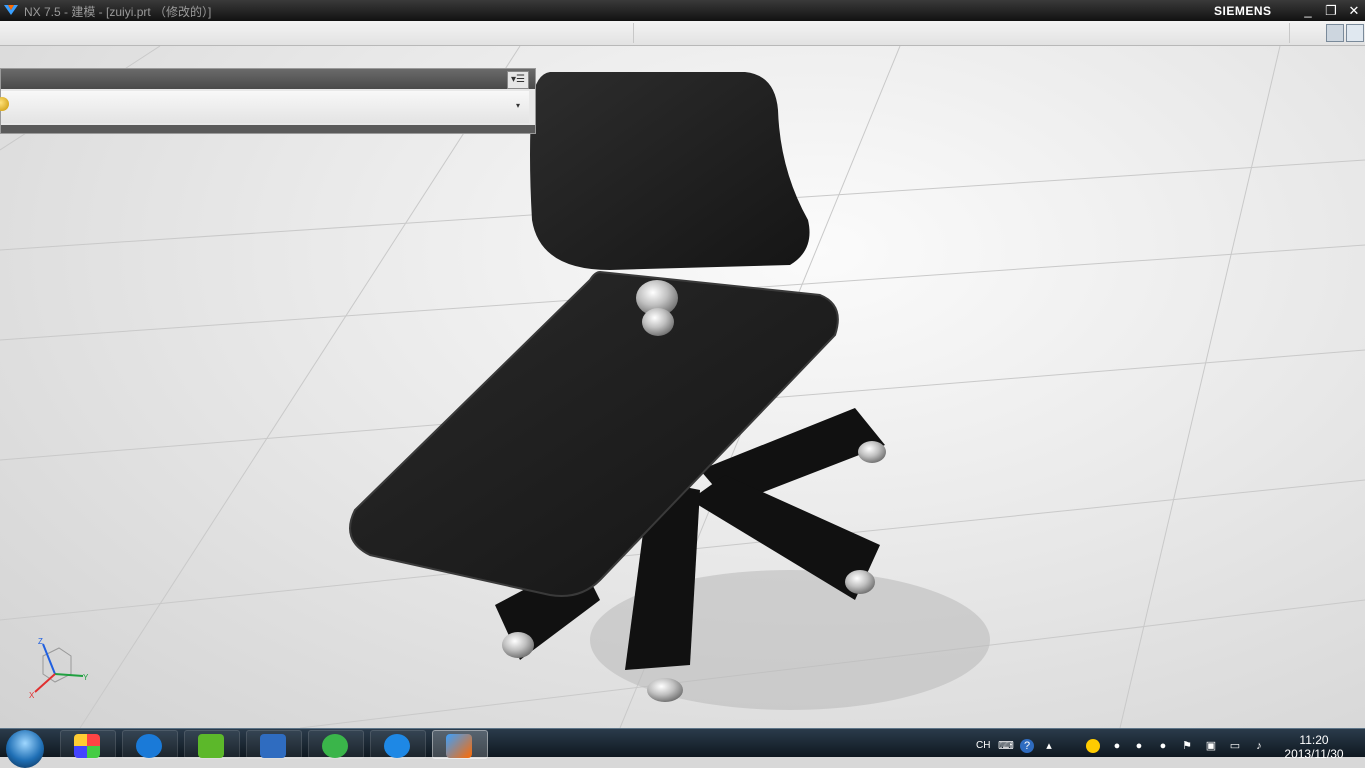 The image size is (1365, 768). Describe the element at coordinates (1354, 10) in the screenshot. I see `close-button: ✕` at that location.